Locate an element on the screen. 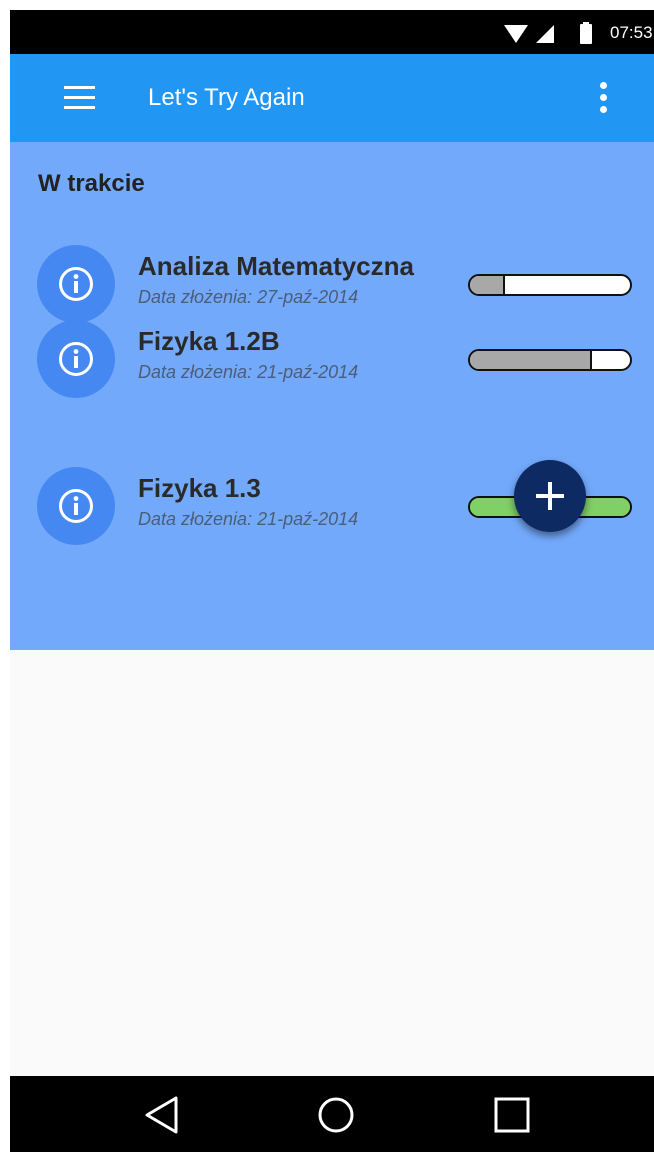 Image resolution: width=654 pixels, height=1162 pixels. more-vert-icon is located at coordinates (603, 98).